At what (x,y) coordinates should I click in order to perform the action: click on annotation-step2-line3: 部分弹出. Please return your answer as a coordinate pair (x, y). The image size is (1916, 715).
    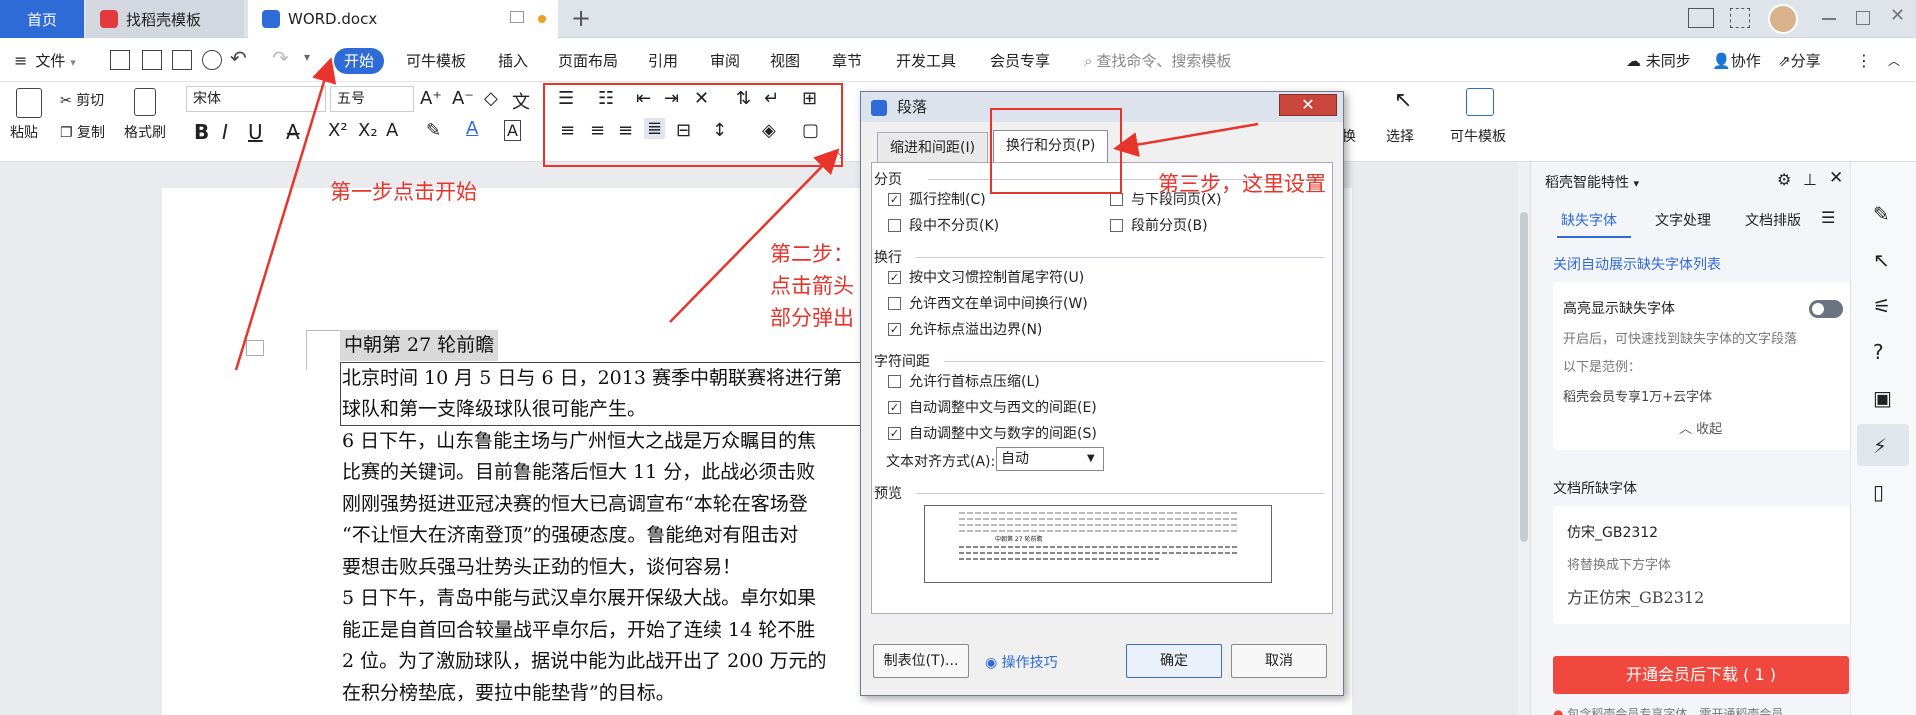
    Looking at the image, I should click on (812, 318).